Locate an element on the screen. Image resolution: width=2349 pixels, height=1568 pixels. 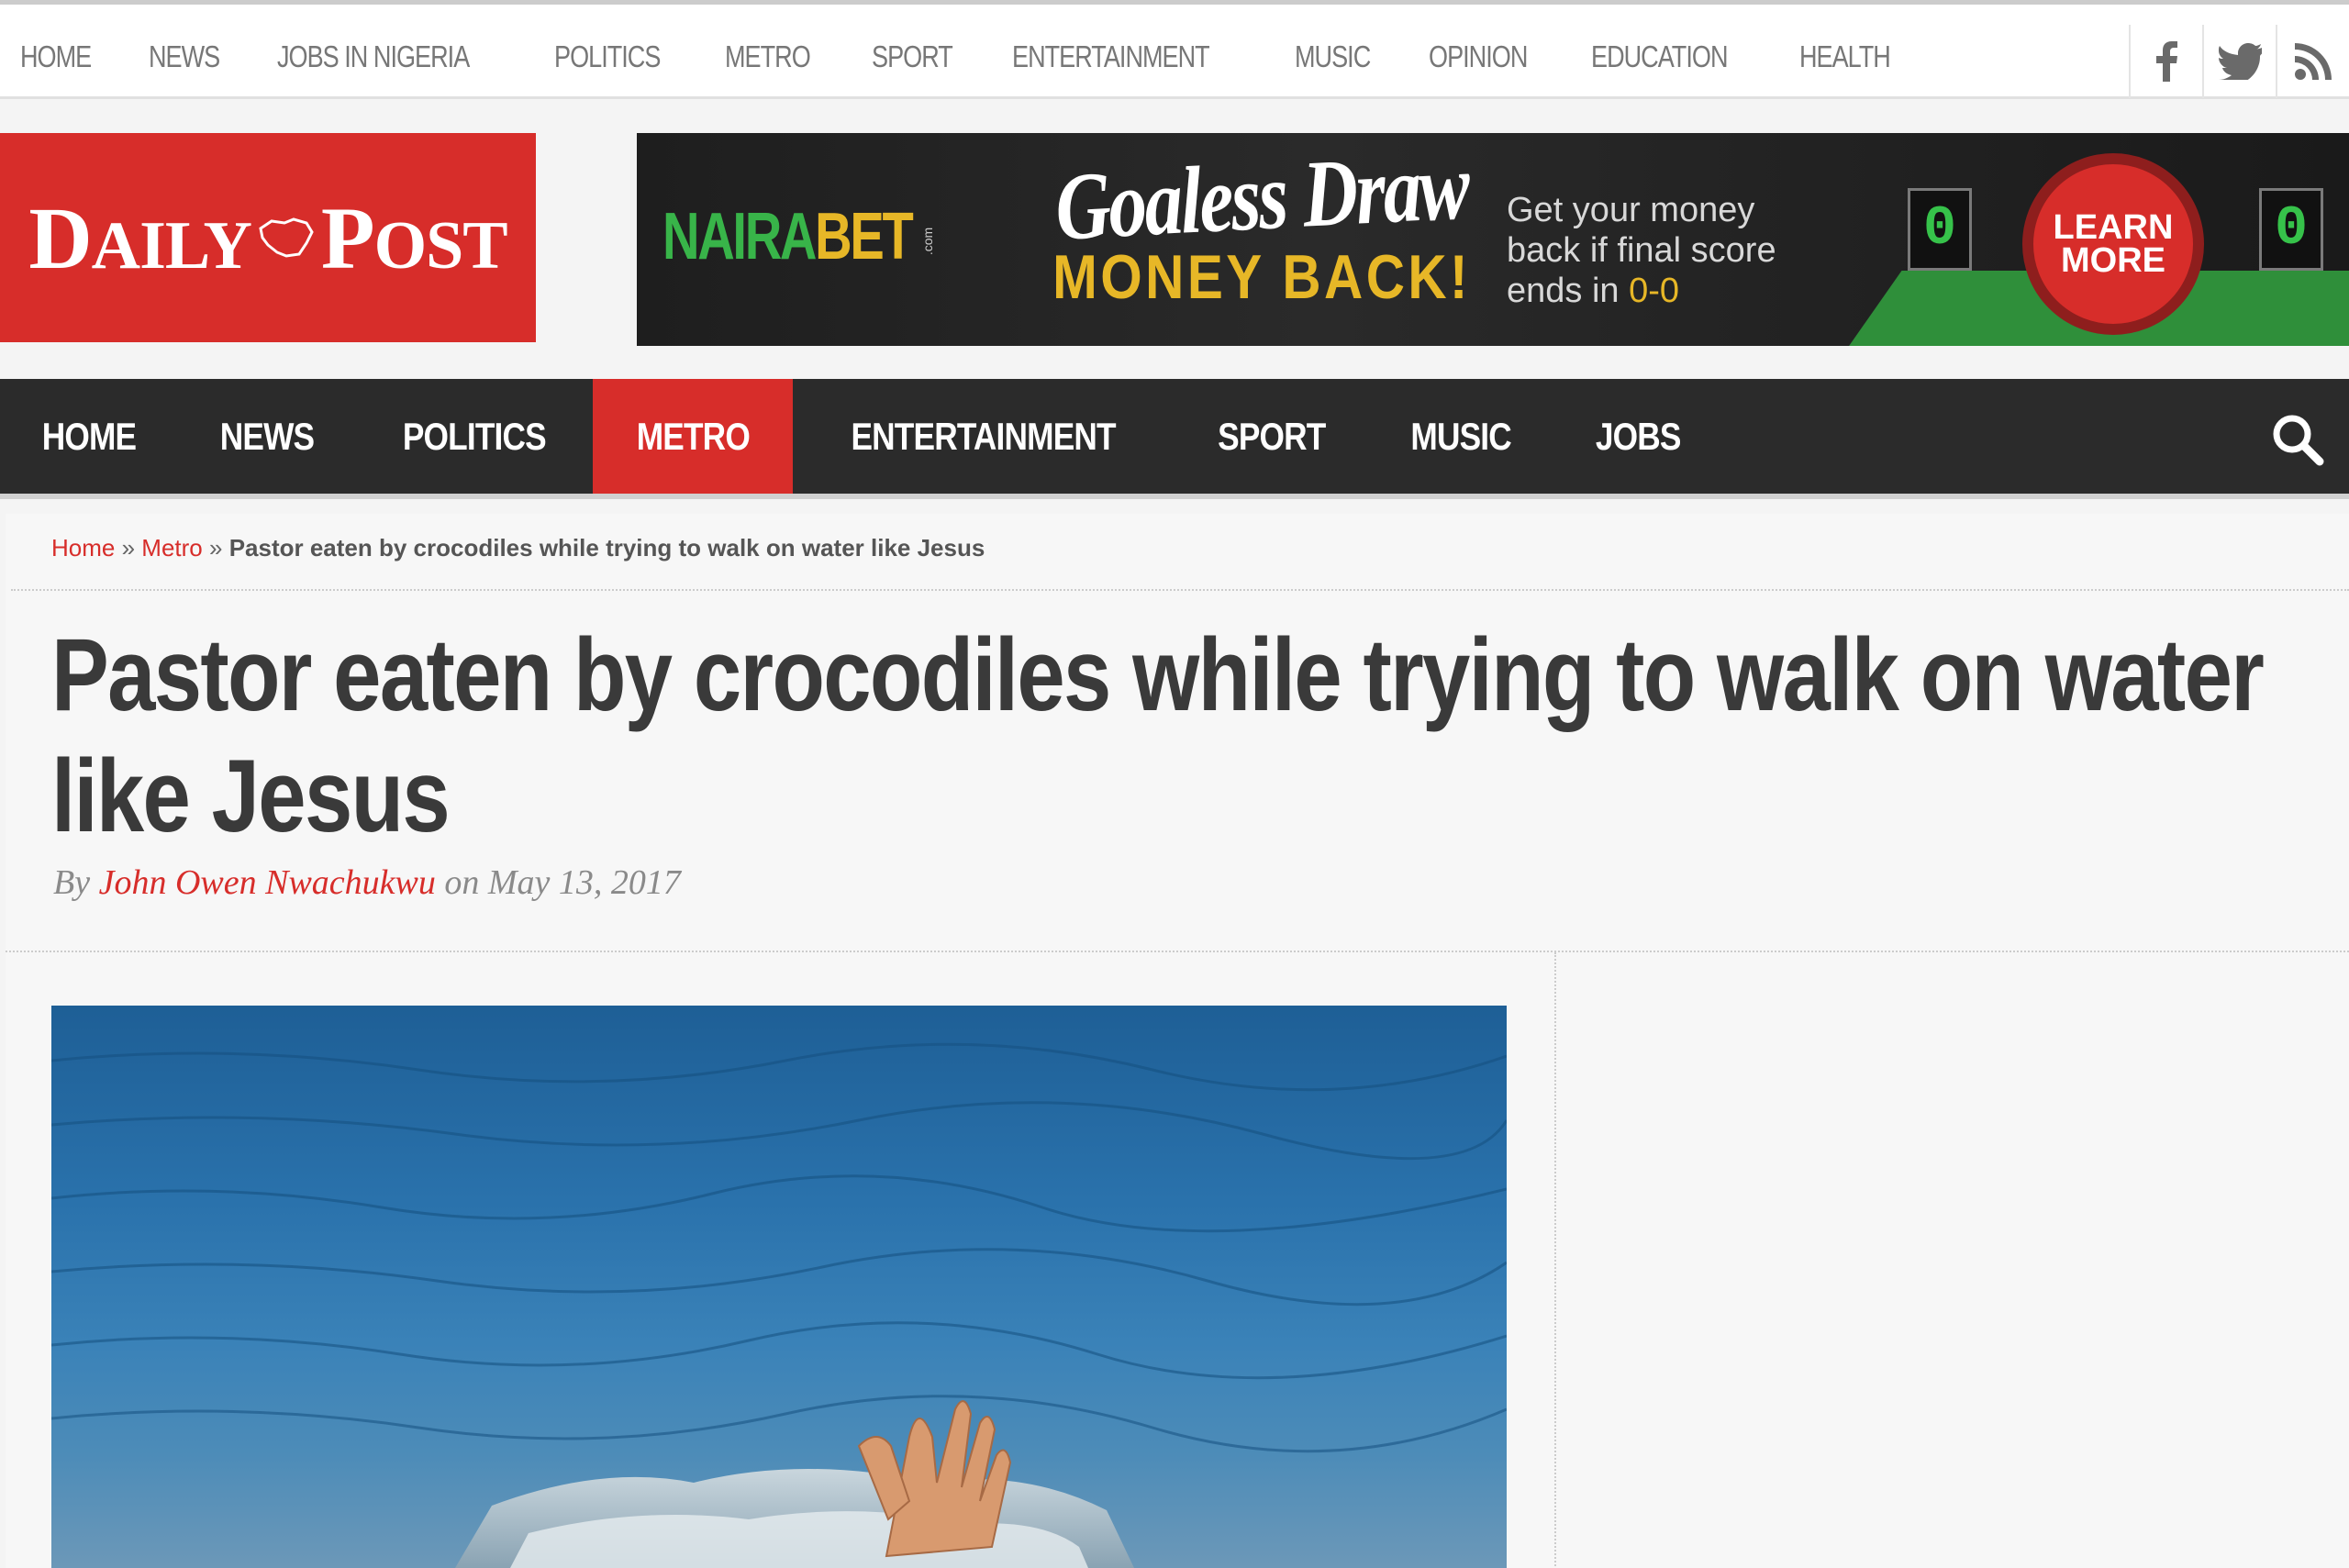
nav-entertainment-label: ENTERTAINMENT is located at coordinates (984, 436).